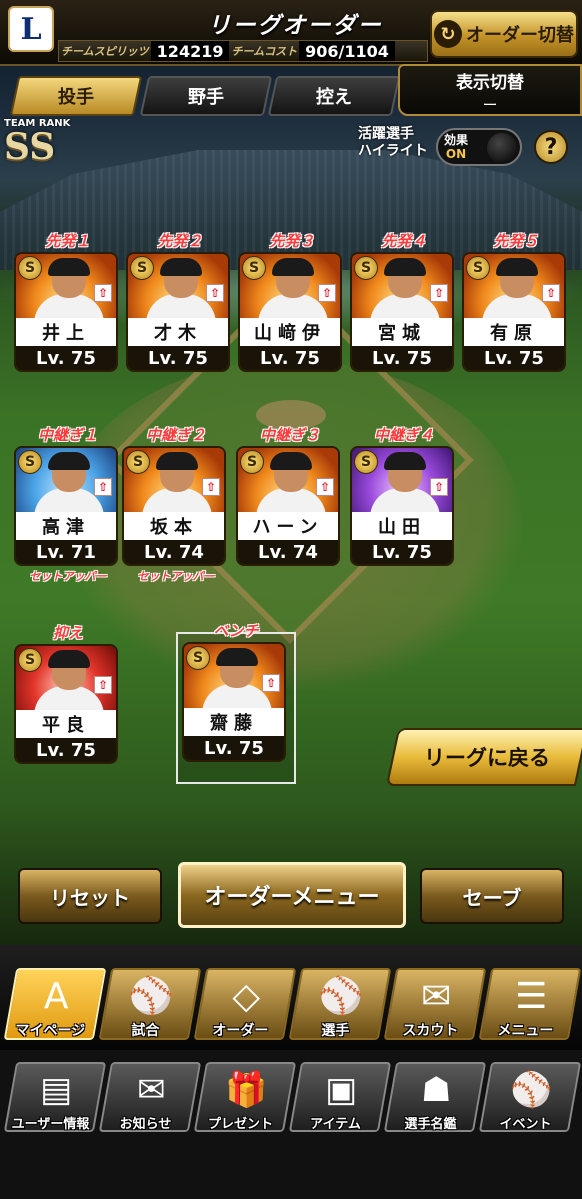  I want to click on tab-fielder-label: 野手, so click(206, 97).